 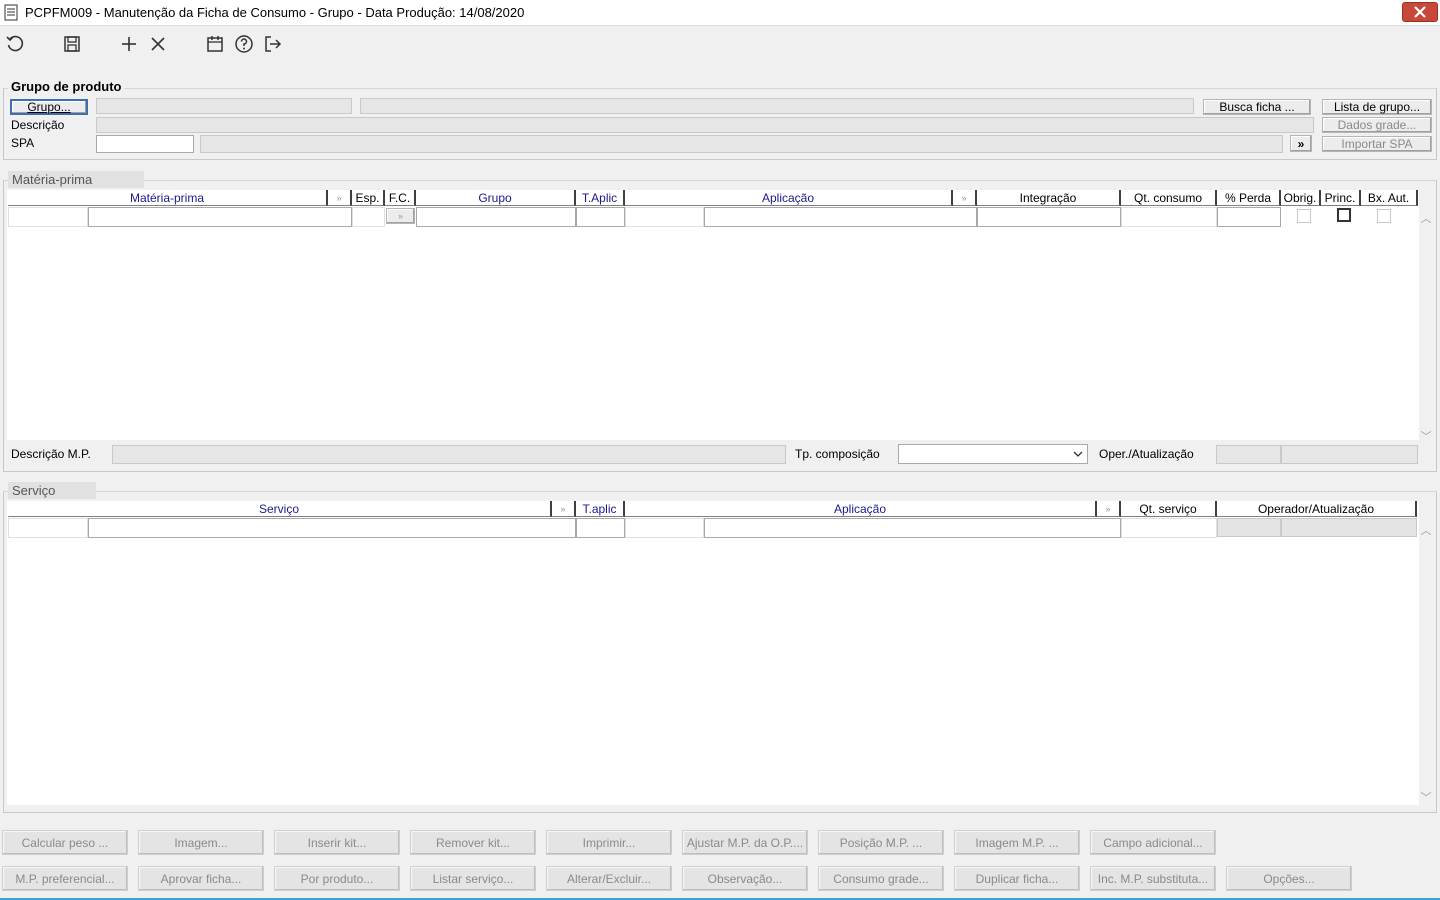 I want to click on spa-description-field, so click(x=741, y=144).